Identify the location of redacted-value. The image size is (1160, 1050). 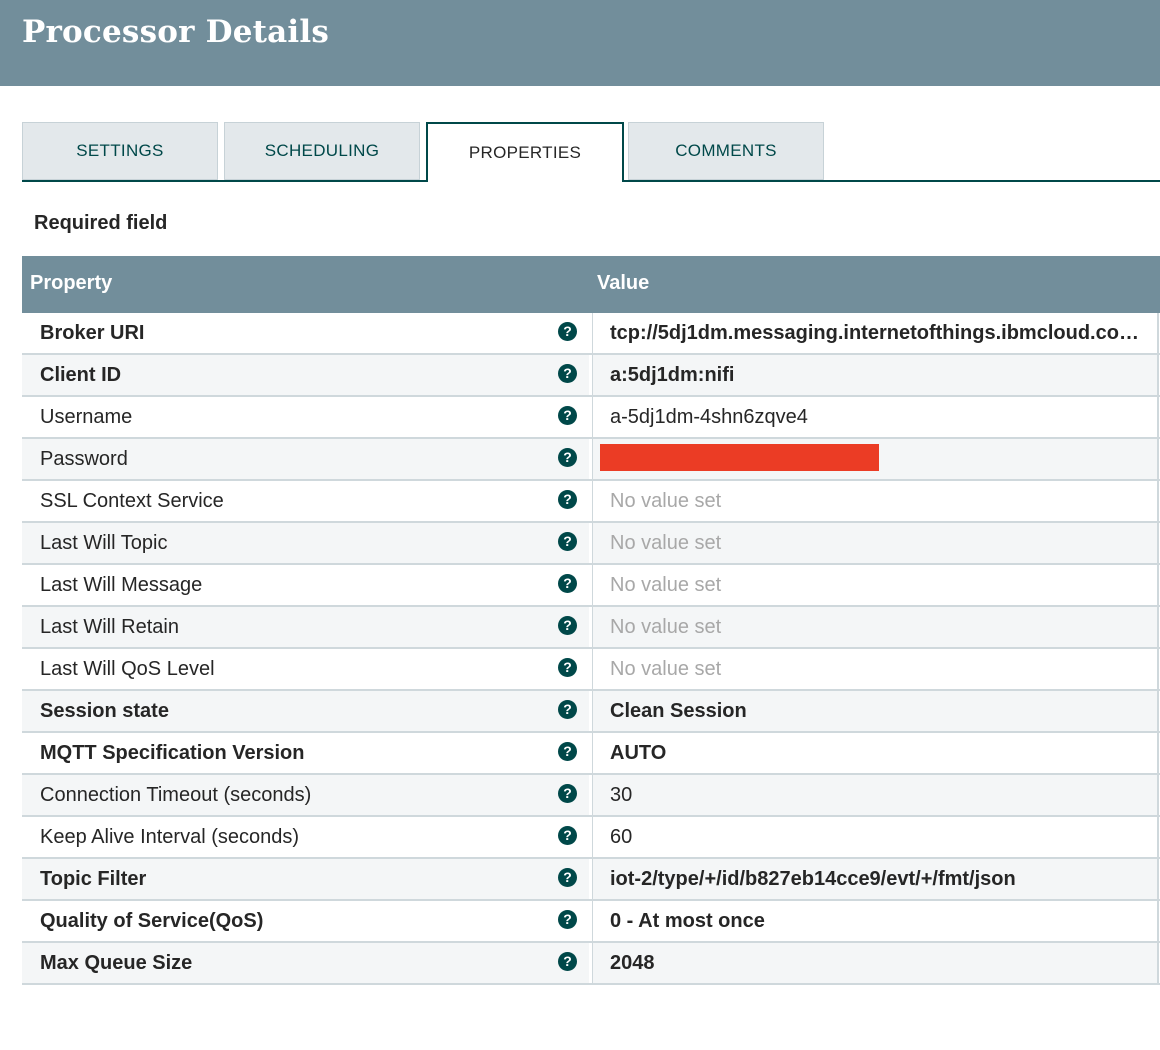
(739, 457).